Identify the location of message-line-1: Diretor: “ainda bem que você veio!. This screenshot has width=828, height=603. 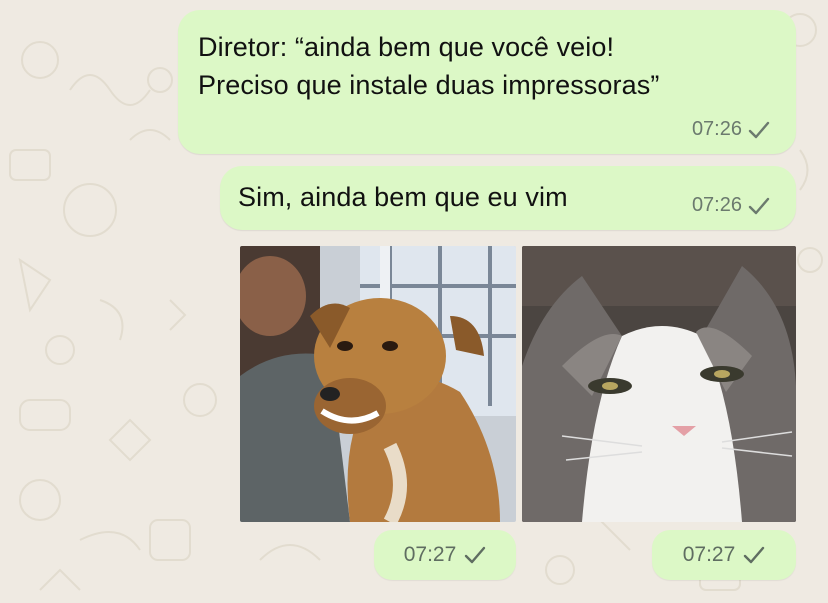
(406, 47).